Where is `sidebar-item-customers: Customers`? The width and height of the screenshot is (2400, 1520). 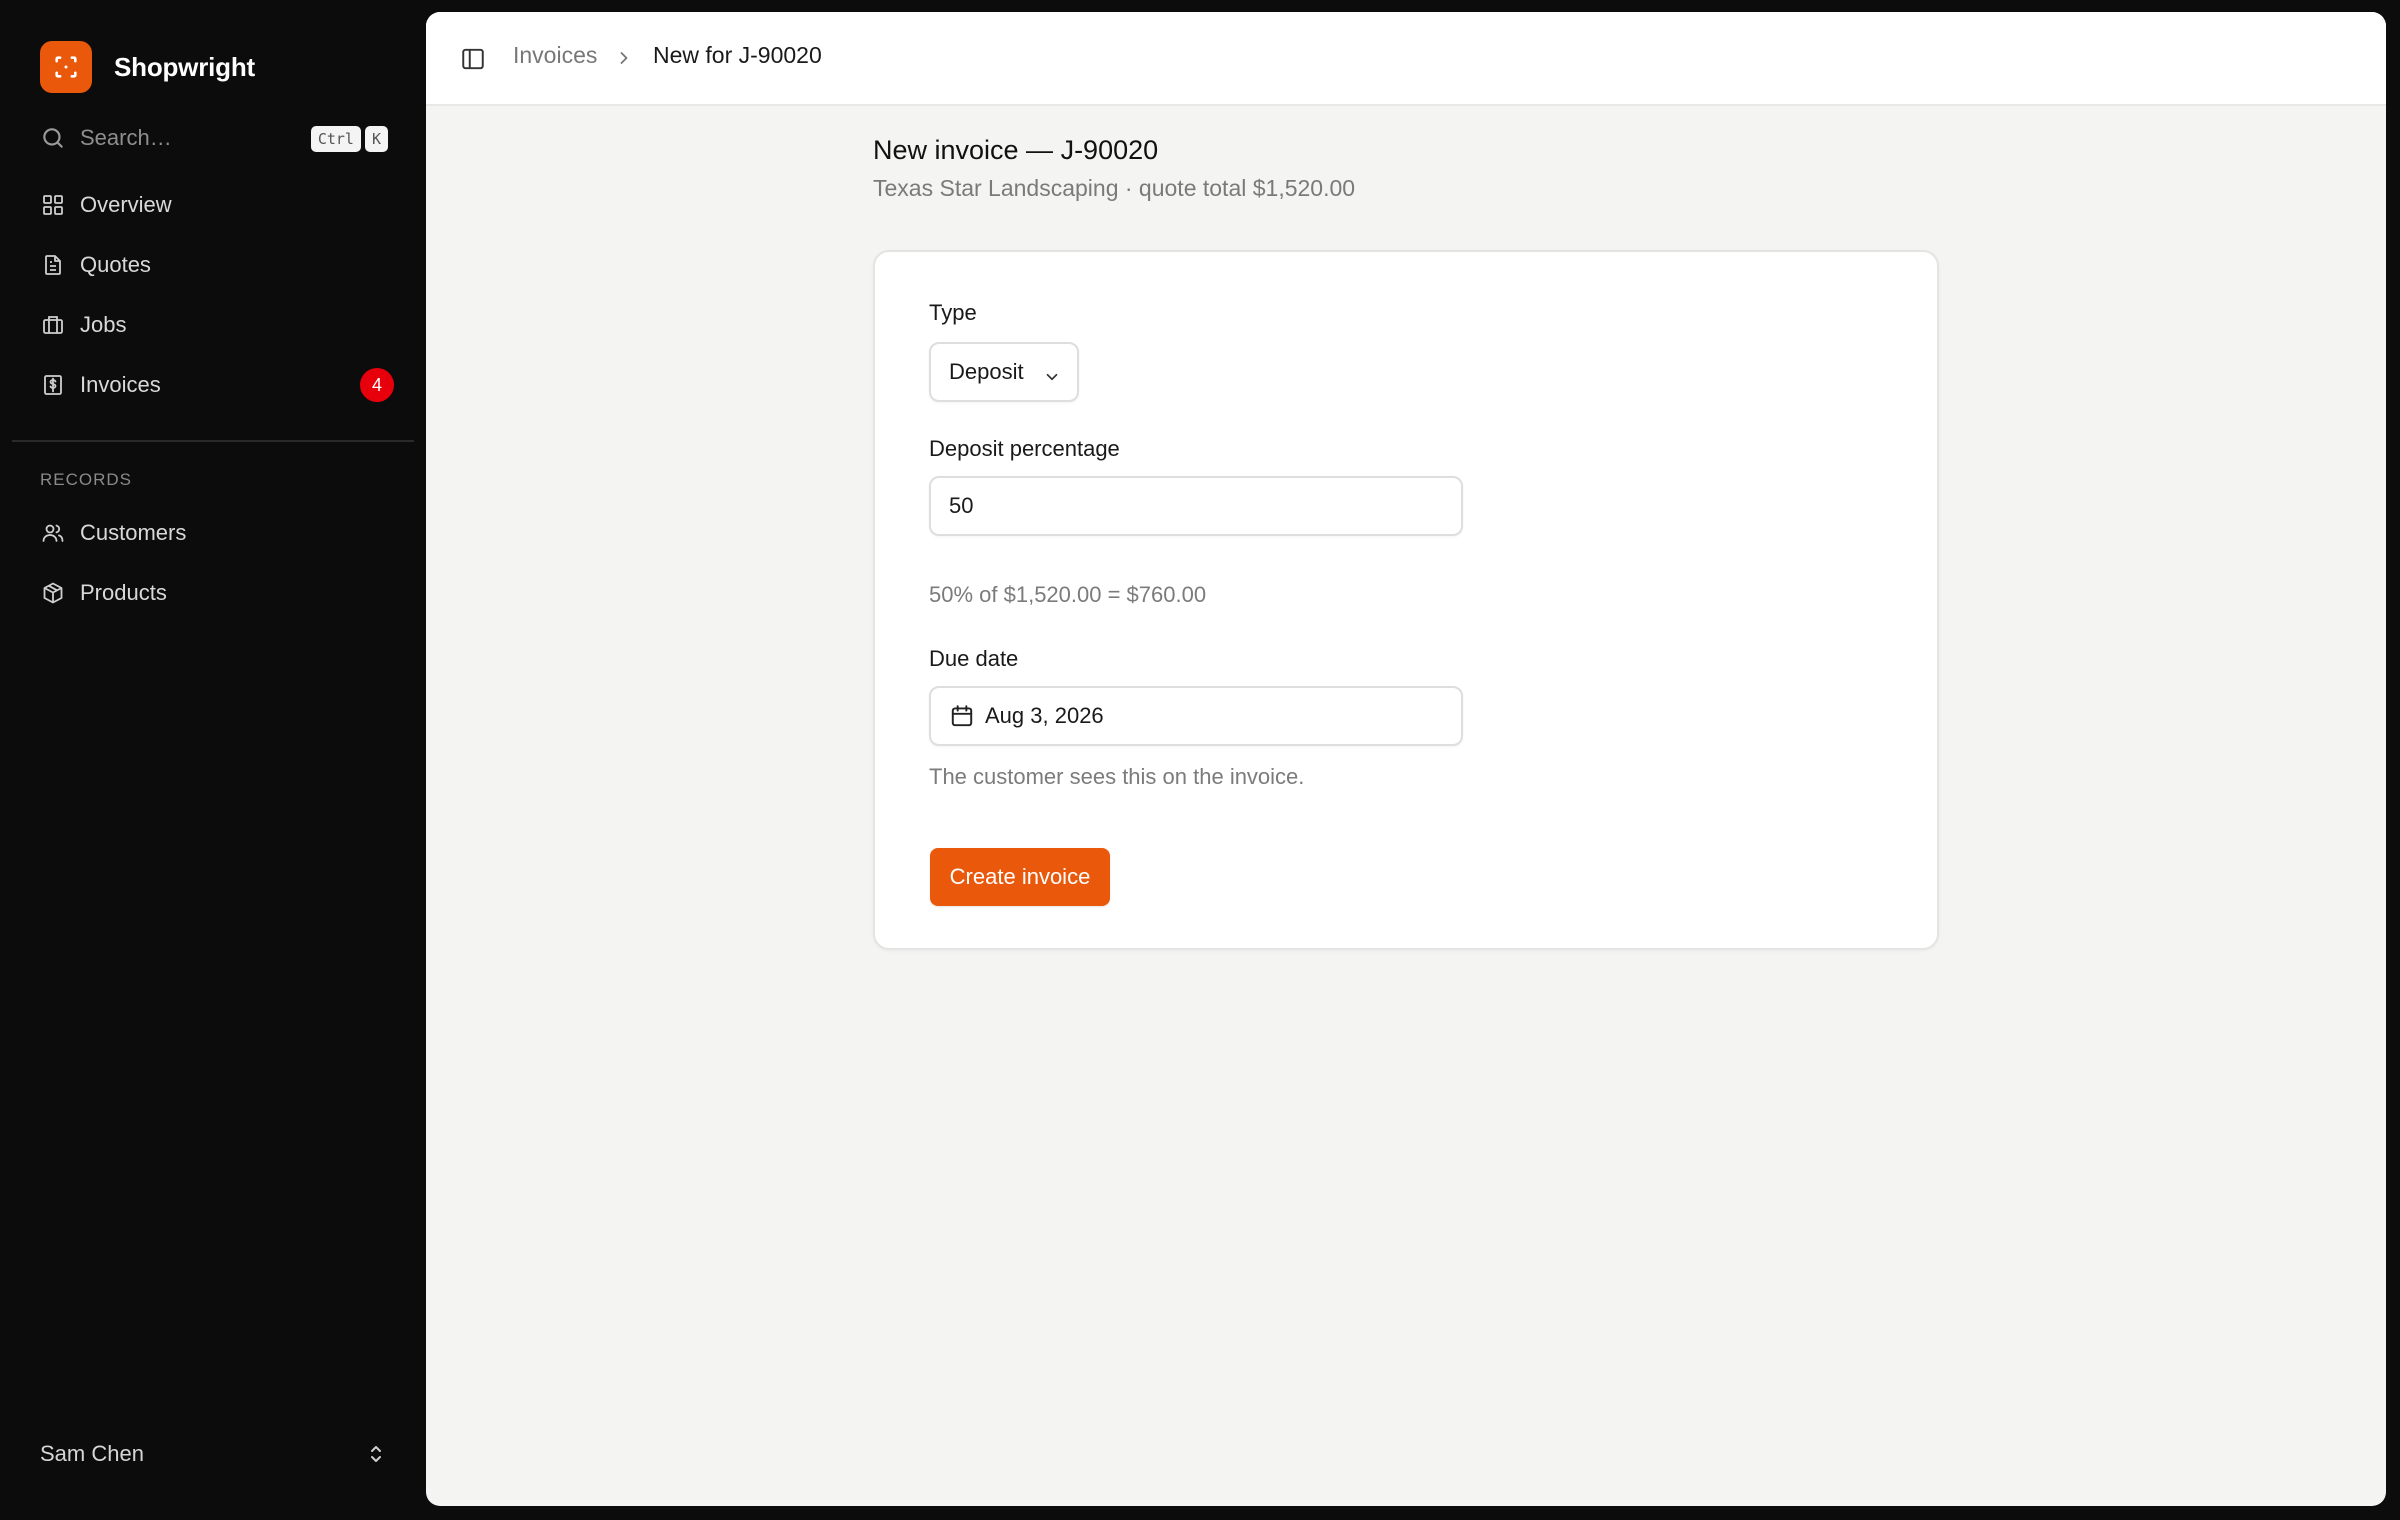
sidebar-item-customers: Customers is located at coordinates (218, 533).